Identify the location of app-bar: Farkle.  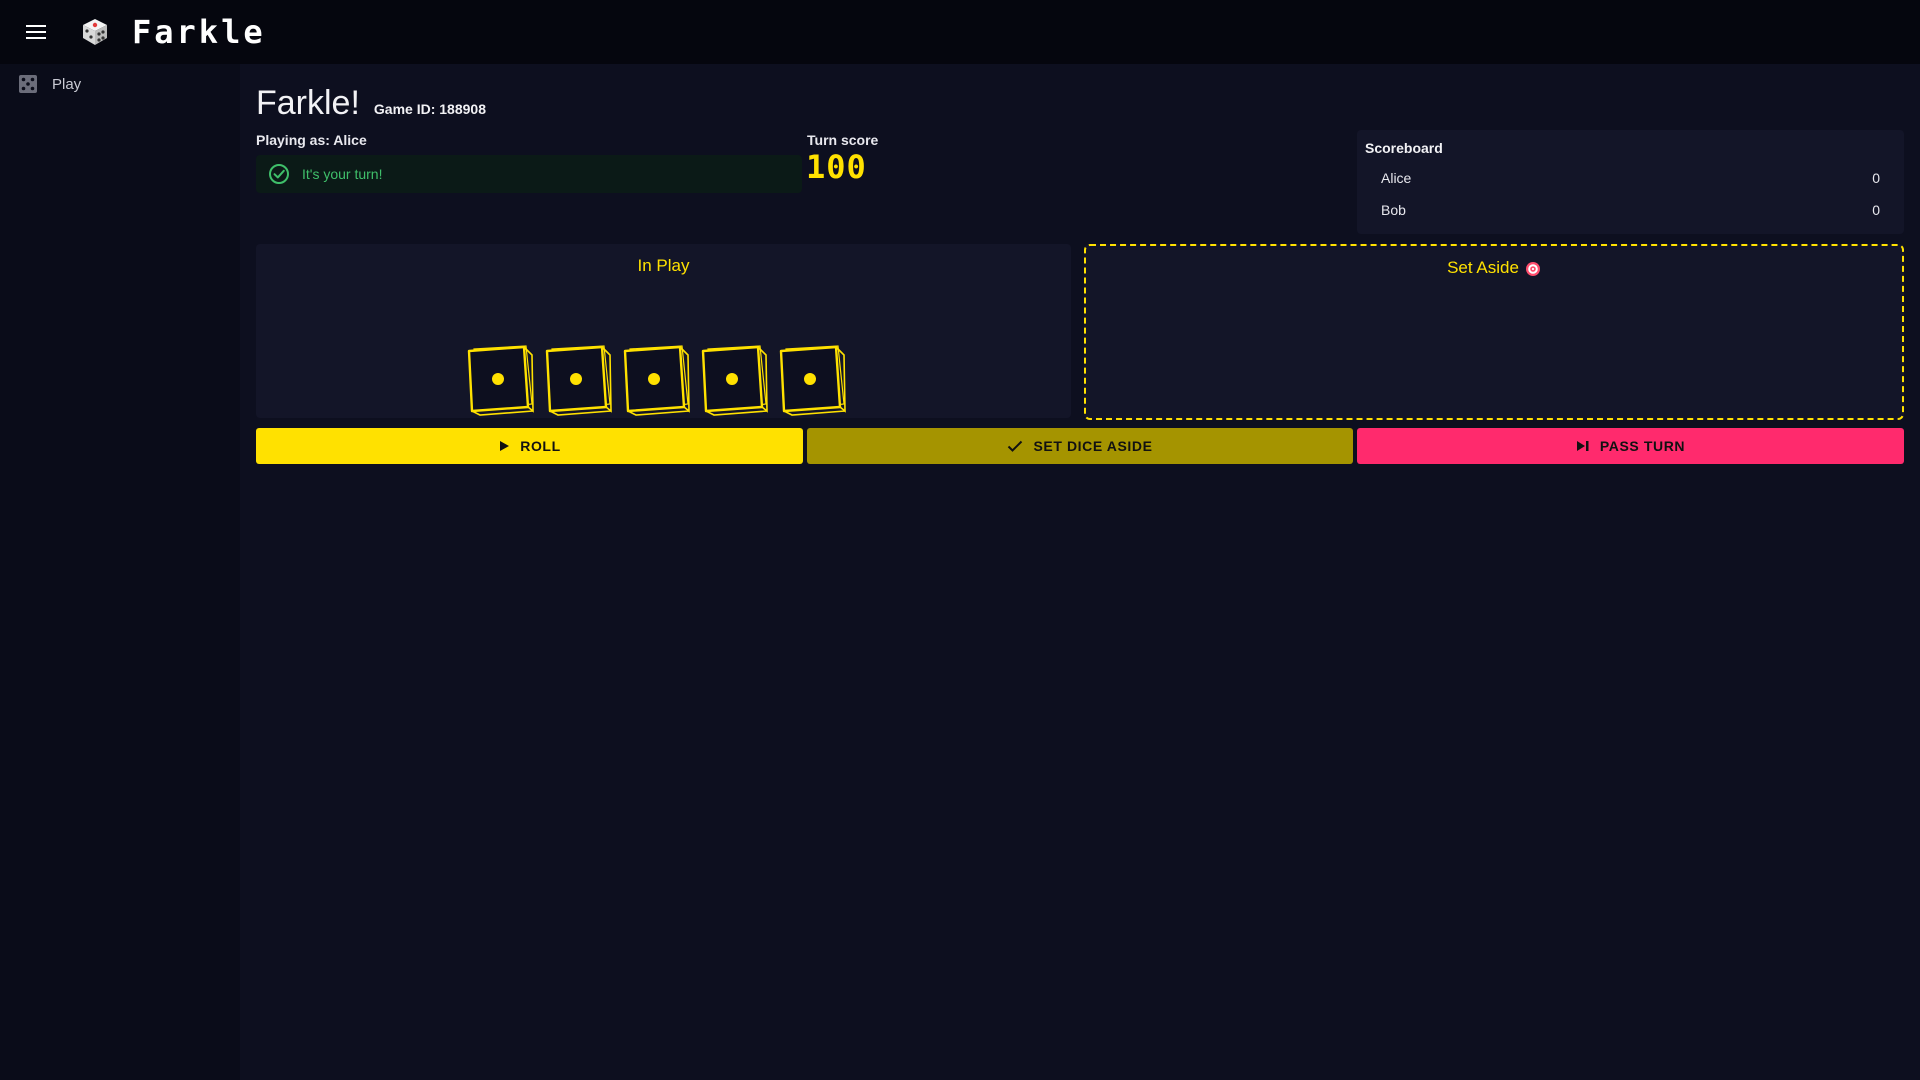
(960, 32).